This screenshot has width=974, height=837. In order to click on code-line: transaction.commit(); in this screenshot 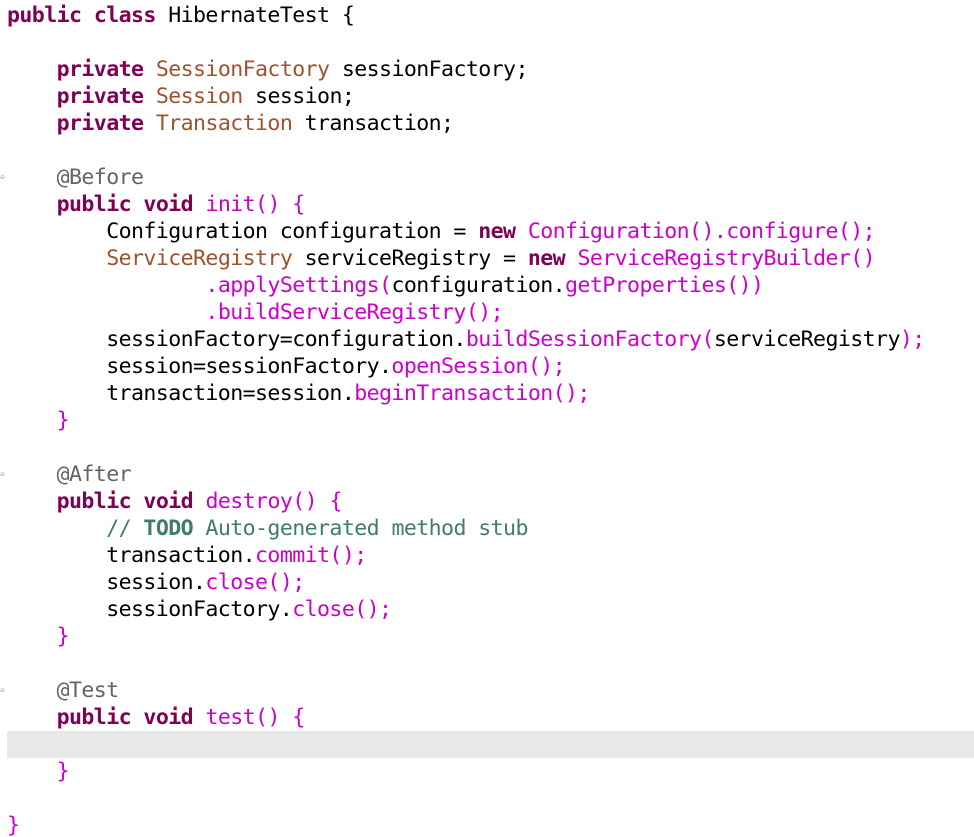, I will do `click(490, 555)`.